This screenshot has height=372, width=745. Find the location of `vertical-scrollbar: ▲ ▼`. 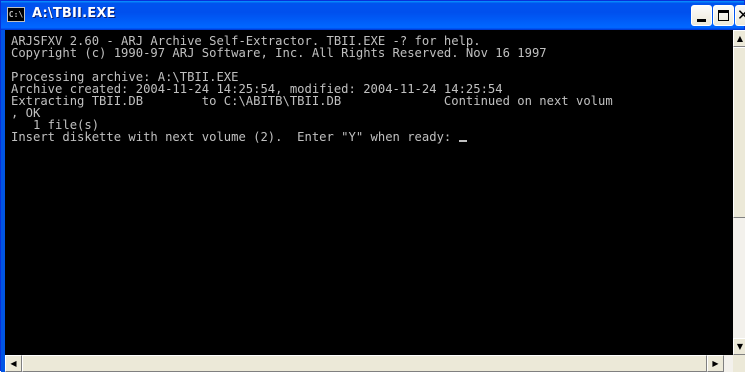

vertical-scrollbar: ▲ ▼ is located at coordinates (739, 192).